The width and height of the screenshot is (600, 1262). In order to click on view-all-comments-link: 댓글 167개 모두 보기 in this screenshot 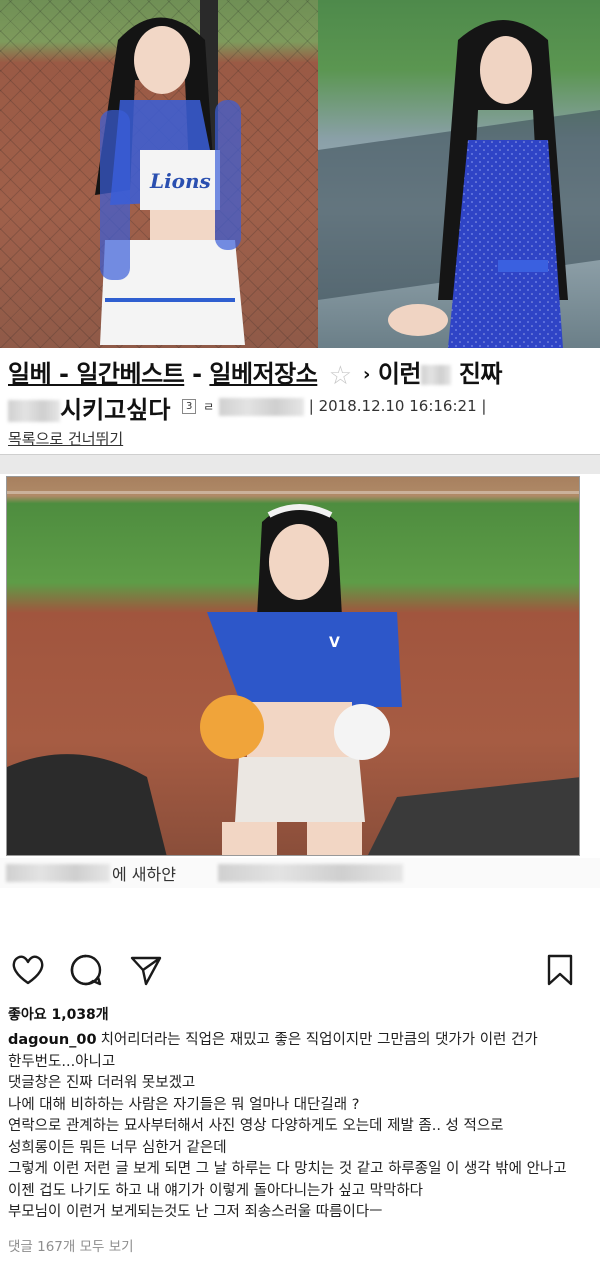, I will do `click(71, 1245)`.